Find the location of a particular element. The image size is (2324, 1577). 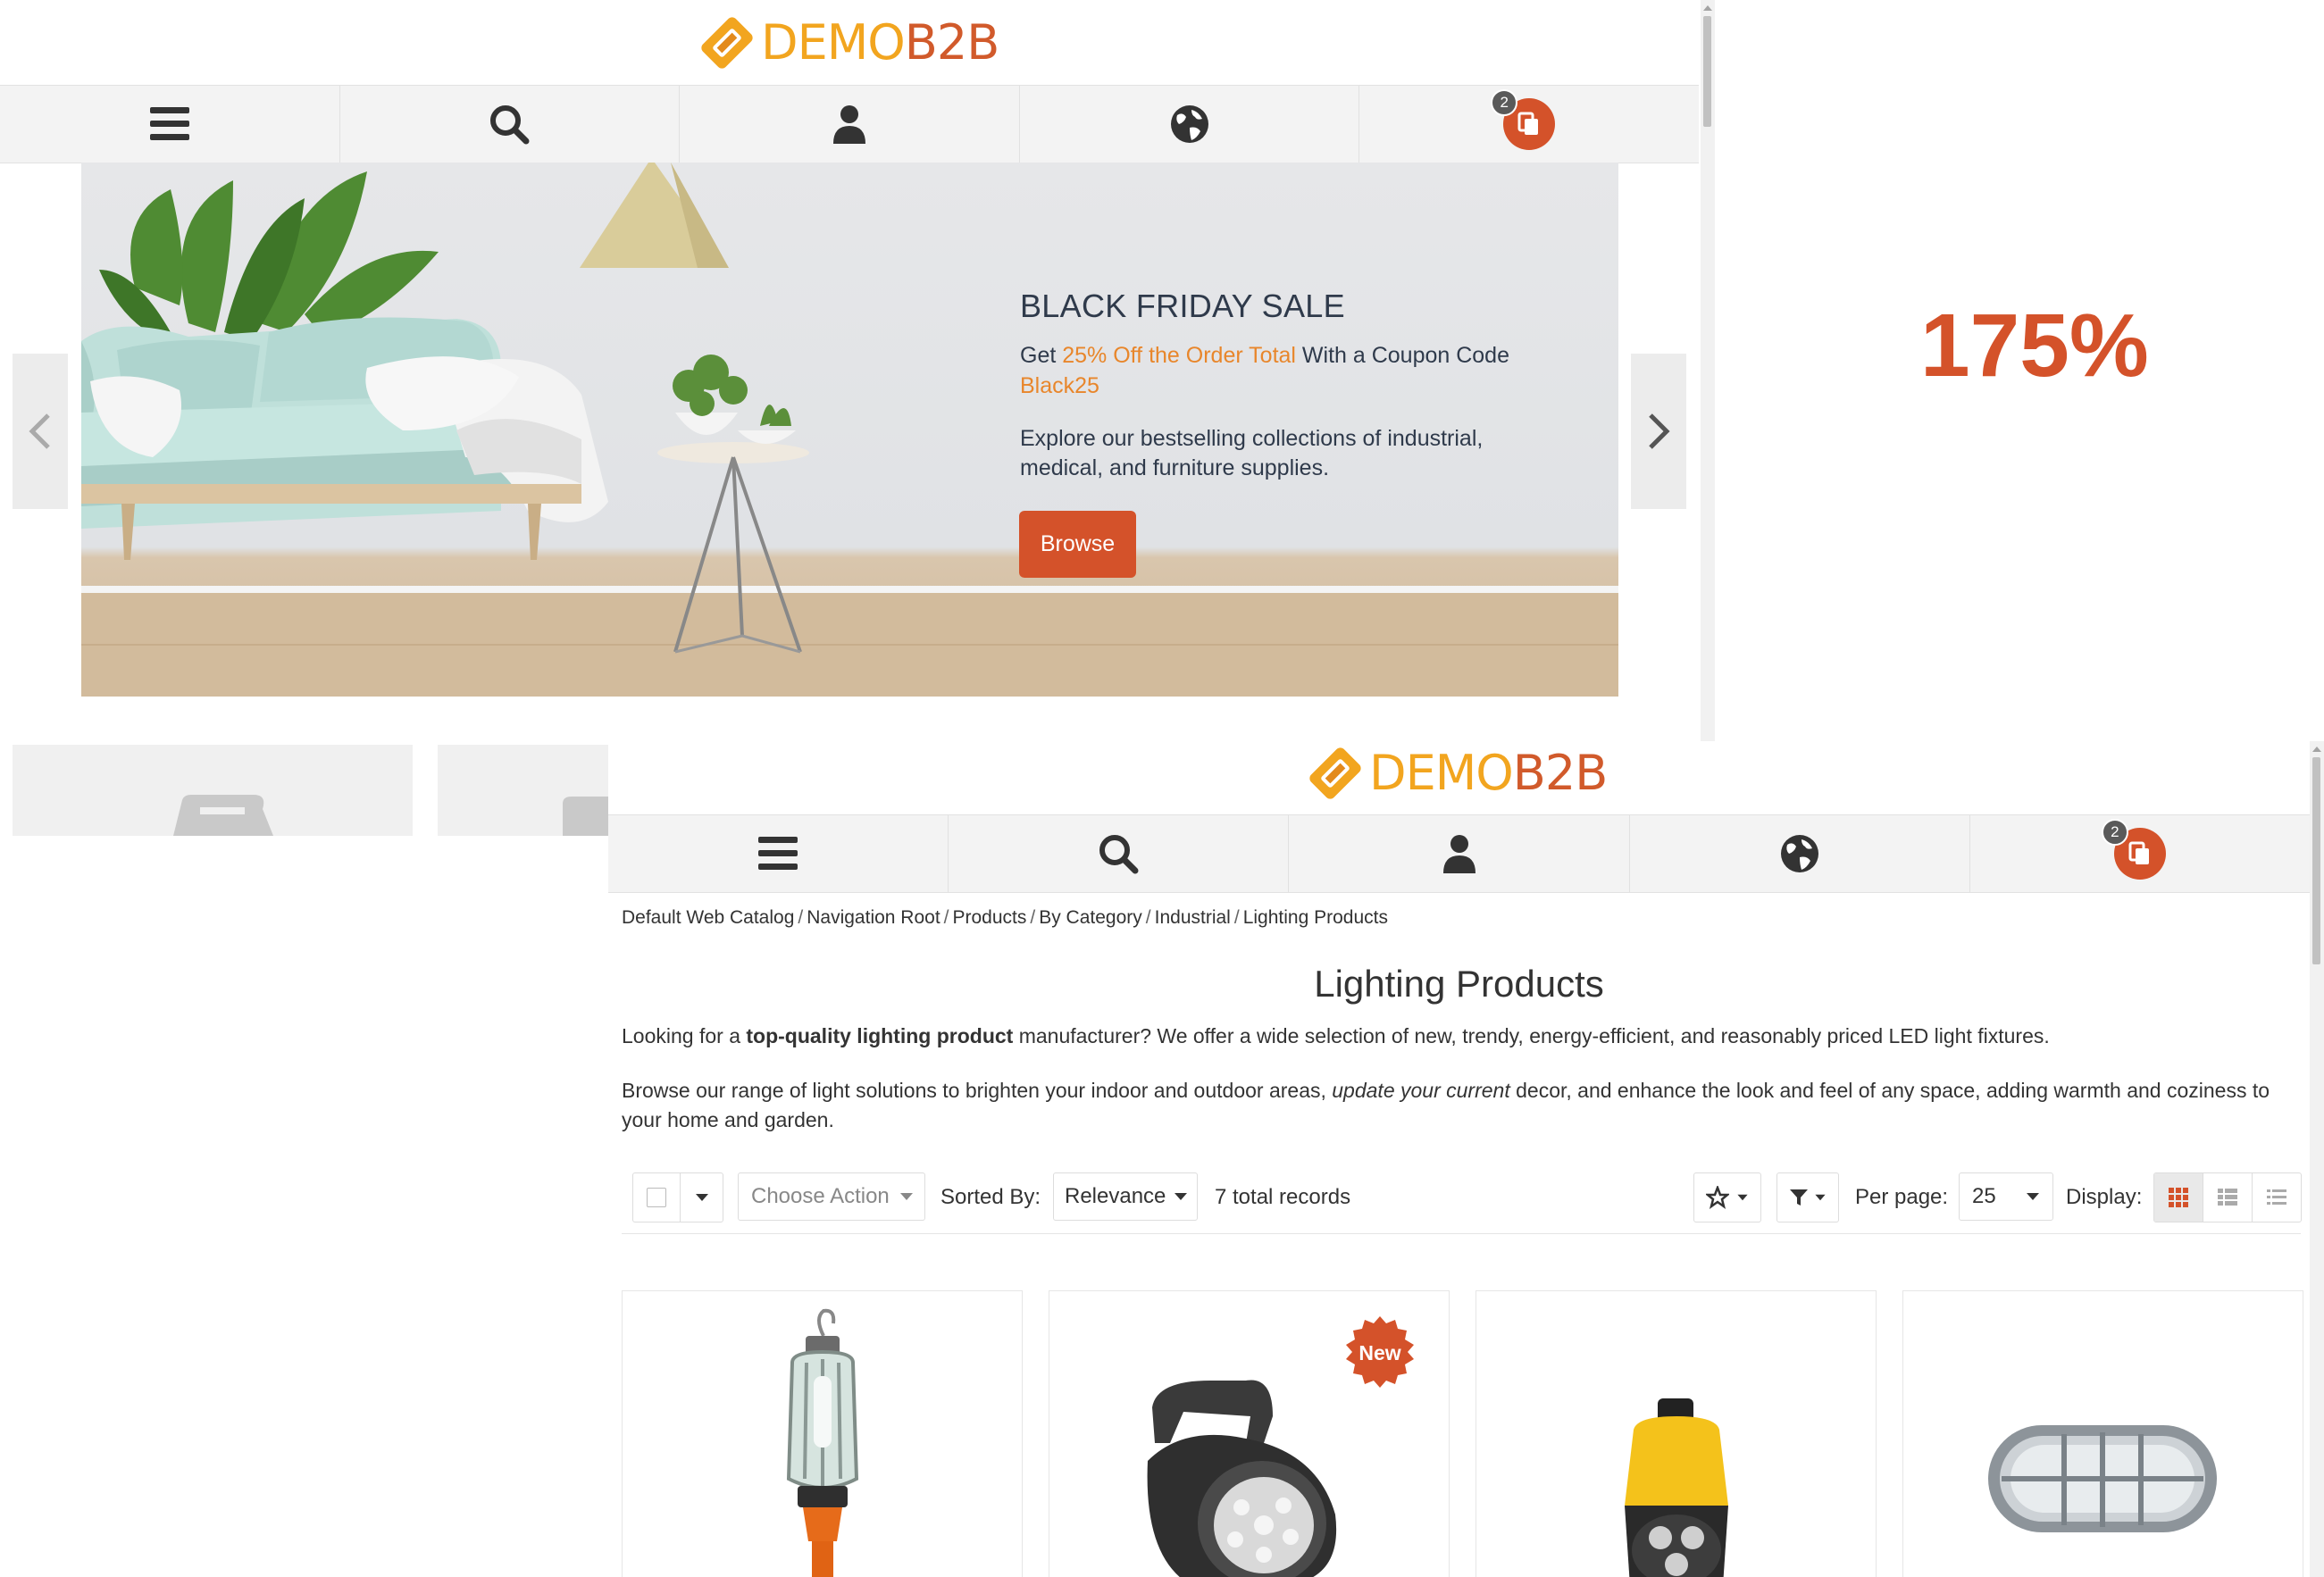

search-icon is located at coordinates (1119, 855).